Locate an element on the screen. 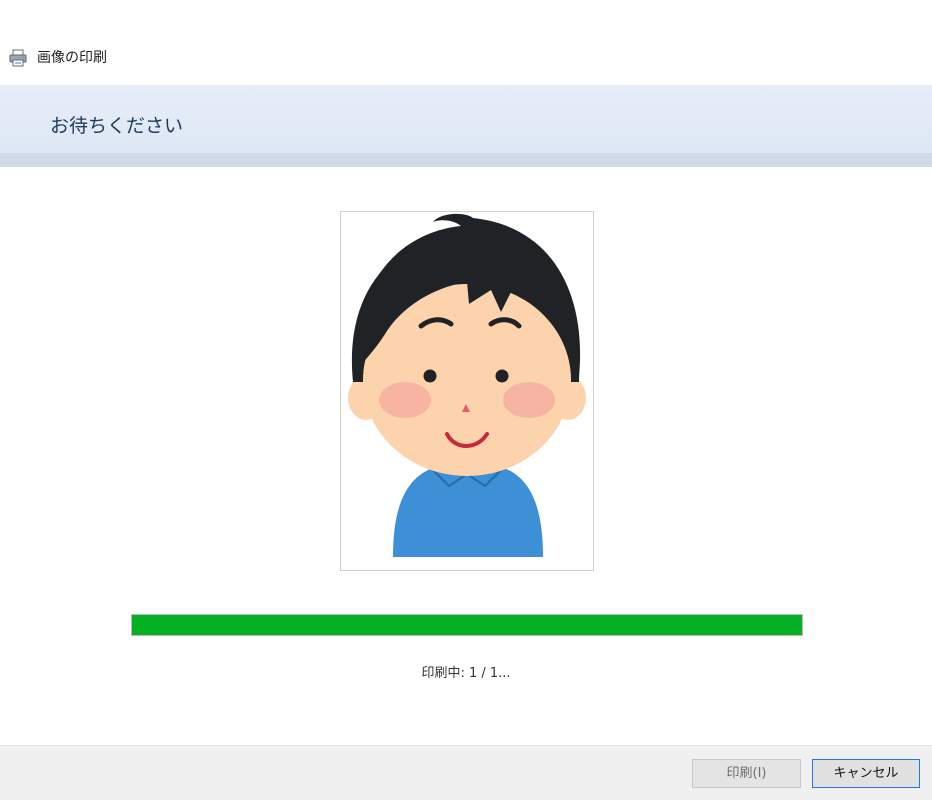  print-preview is located at coordinates (467, 391).